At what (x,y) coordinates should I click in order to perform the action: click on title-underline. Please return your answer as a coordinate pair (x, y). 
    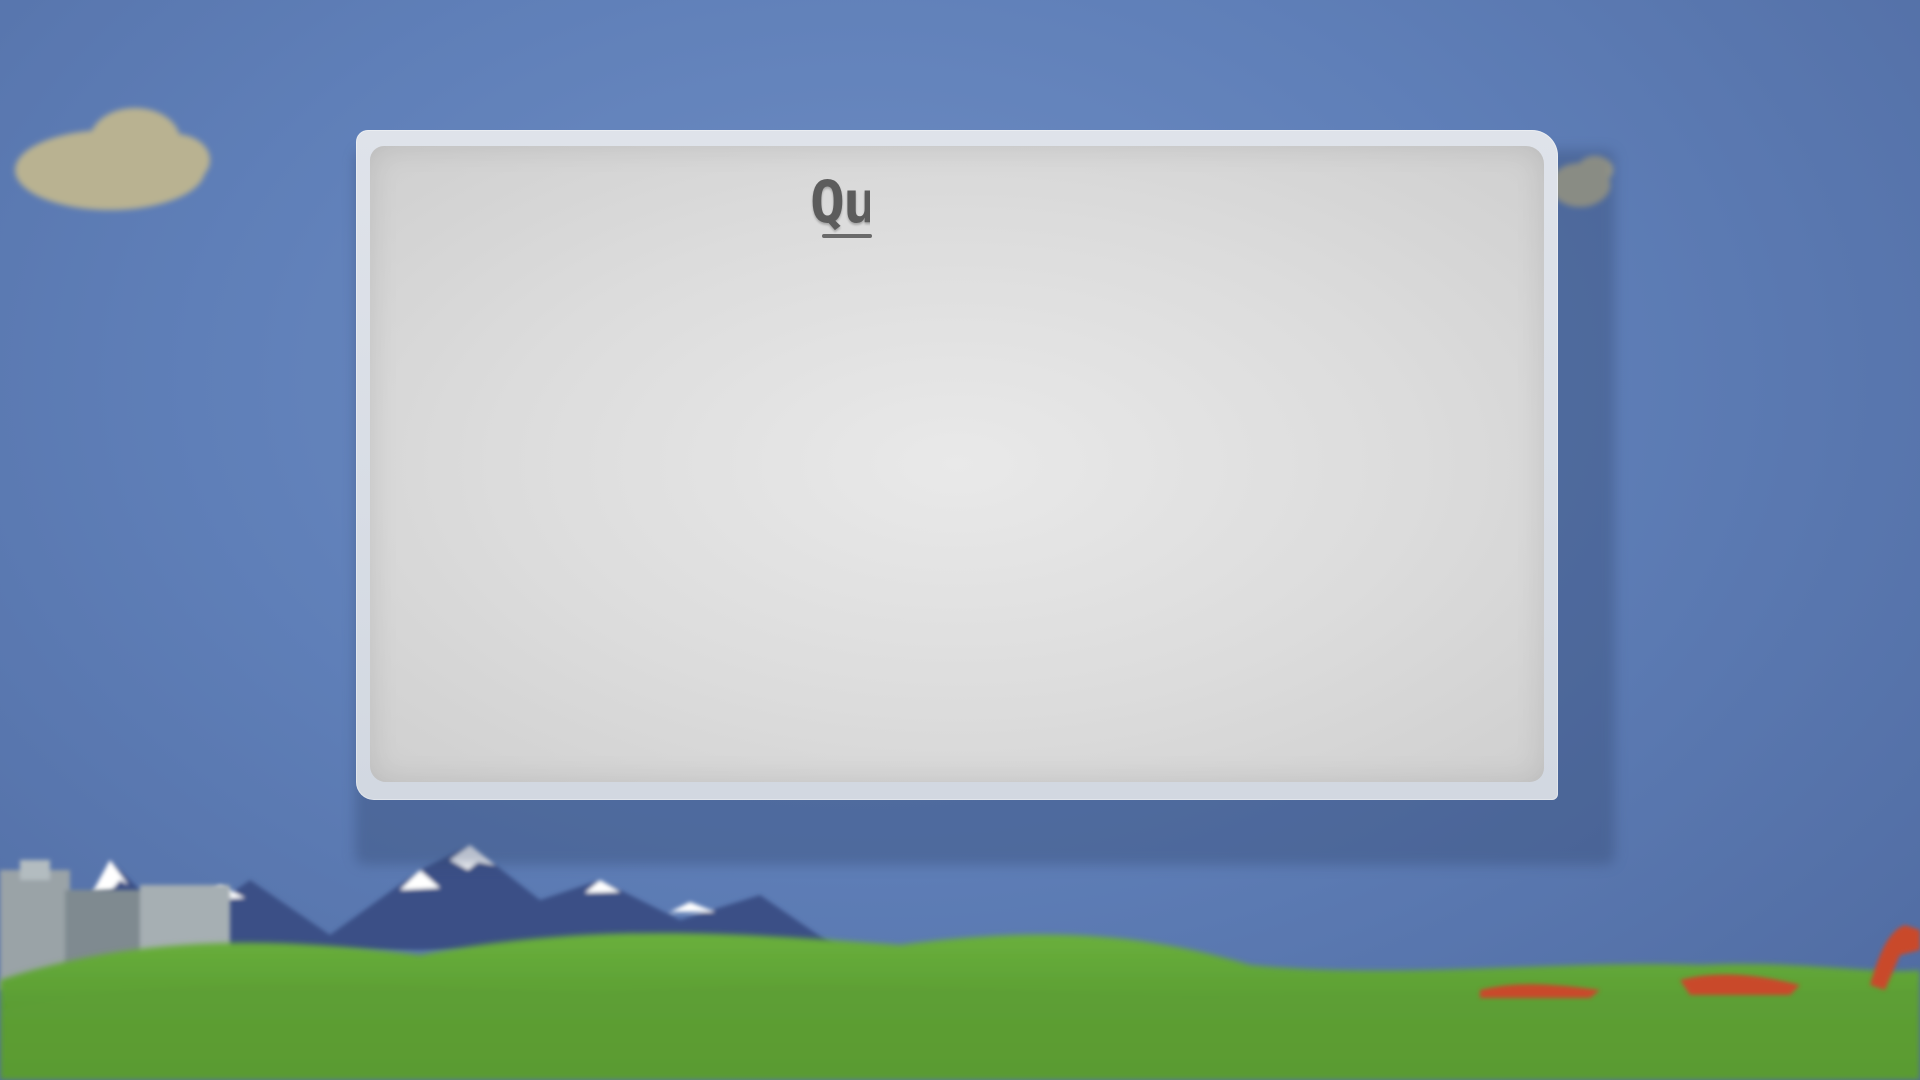
    Looking at the image, I should click on (847, 236).